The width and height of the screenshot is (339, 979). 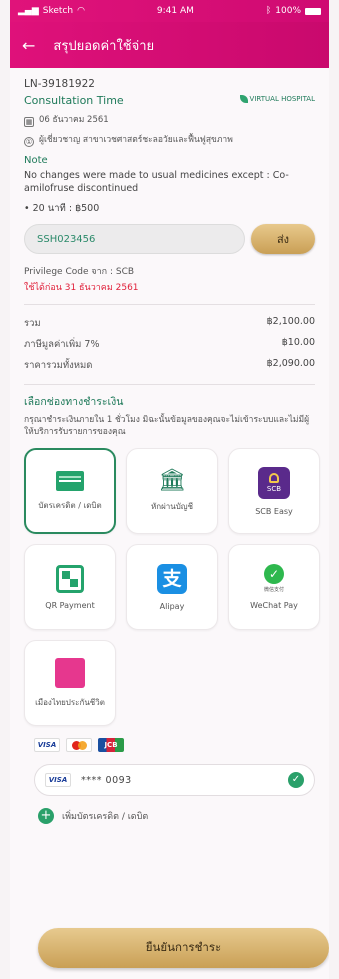 What do you see at coordinates (296, 780) in the screenshot?
I see `check-icon: ✓` at bounding box center [296, 780].